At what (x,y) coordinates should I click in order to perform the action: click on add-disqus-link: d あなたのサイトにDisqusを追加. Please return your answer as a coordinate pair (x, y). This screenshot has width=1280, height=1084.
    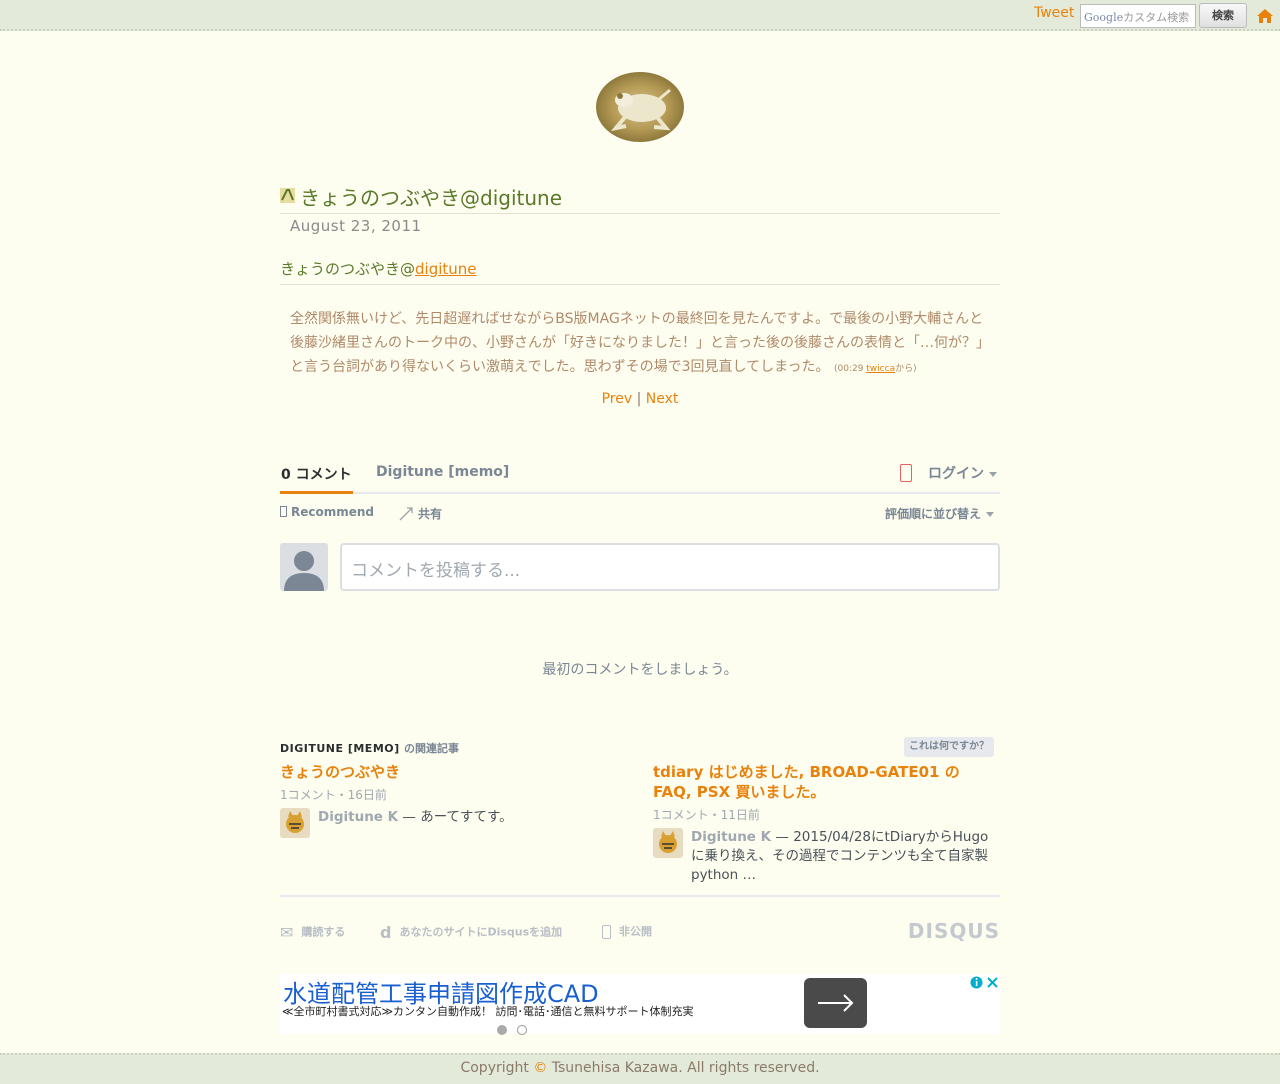
    Looking at the image, I should click on (471, 932).